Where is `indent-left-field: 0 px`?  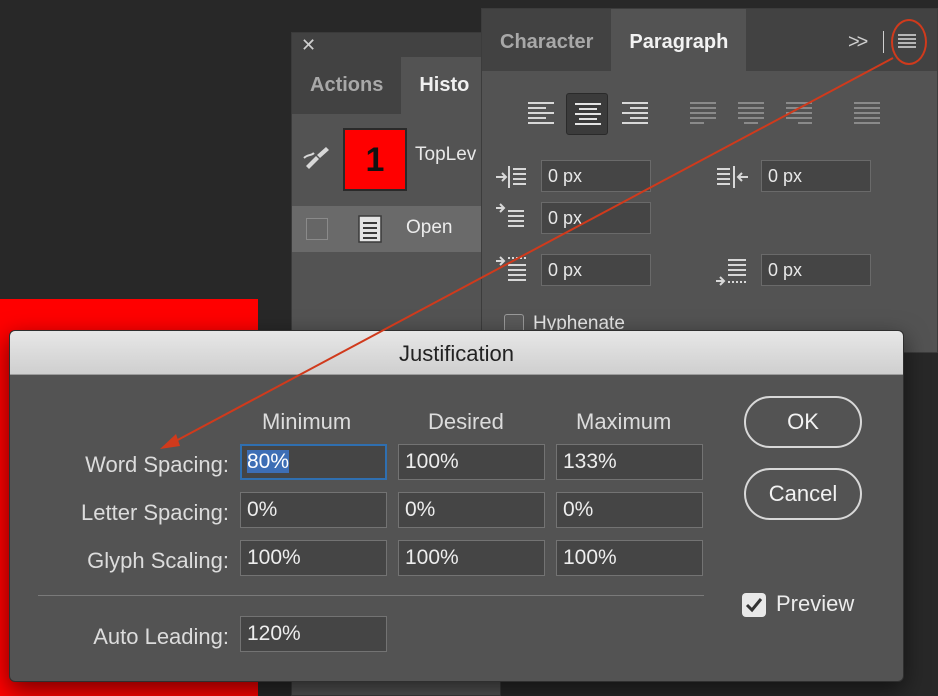 indent-left-field: 0 px is located at coordinates (596, 176).